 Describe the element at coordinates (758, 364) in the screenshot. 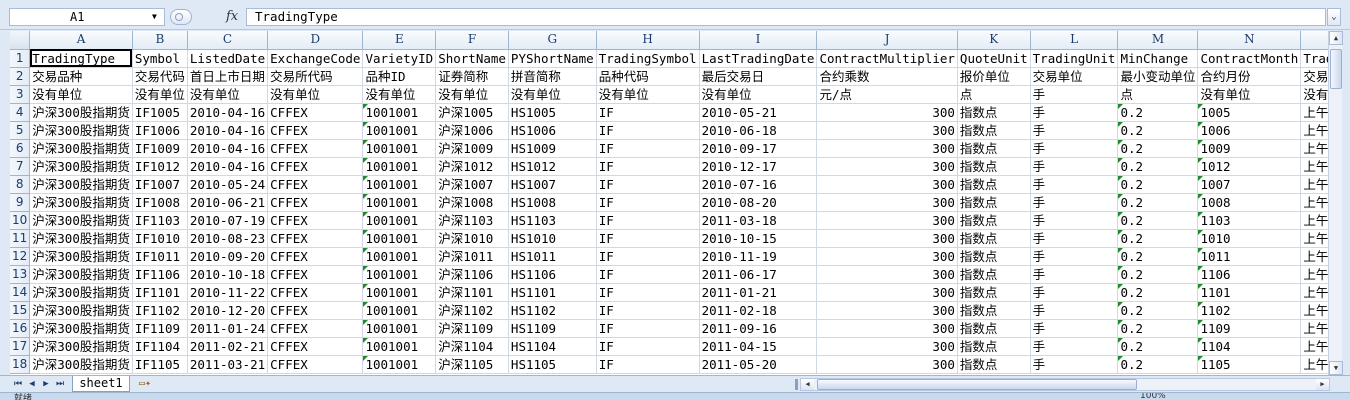

I see `cell-i18: 2011-05-20` at that location.